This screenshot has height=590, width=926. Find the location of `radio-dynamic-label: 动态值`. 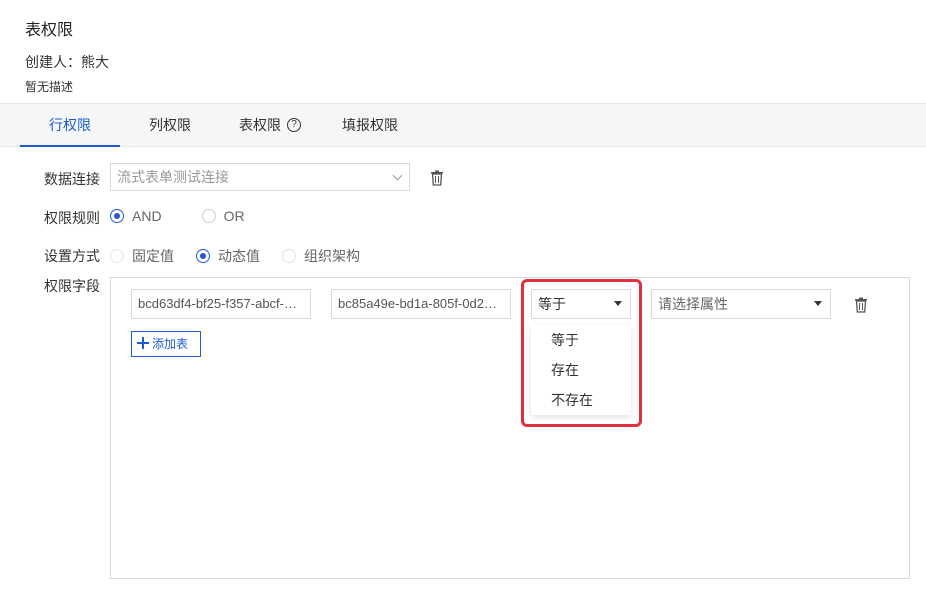

radio-dynamic-label: 动态值 is located at coordinates (239, 256).